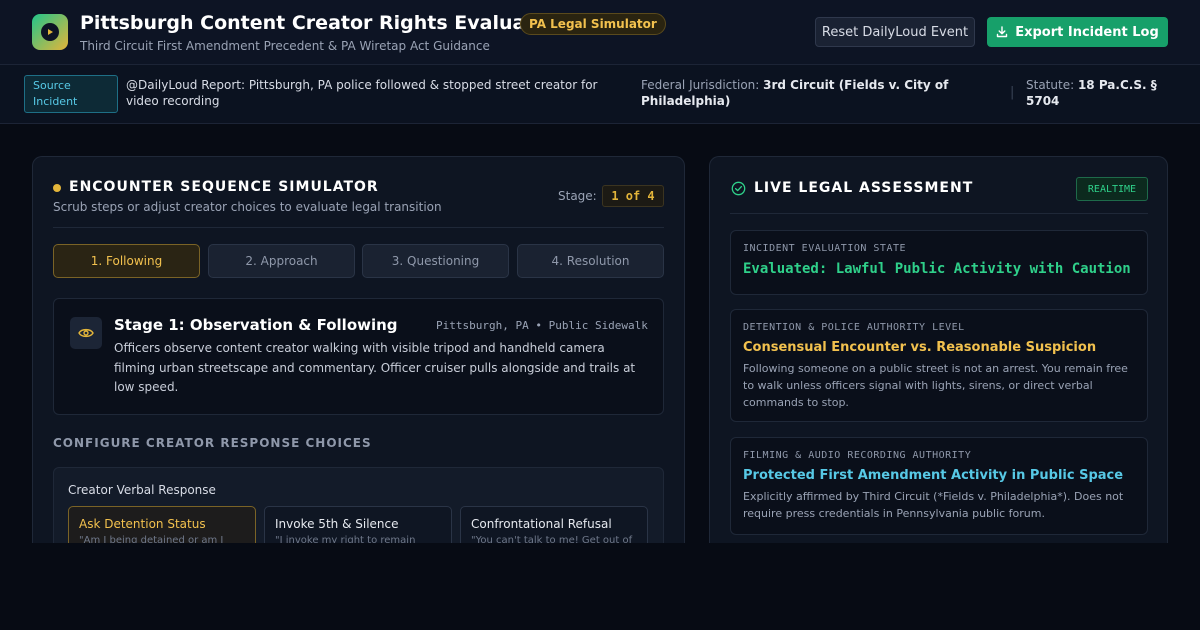 The image size is (1200, 630). Describe the element at coordinates (337, 524) in the screenshot. I see `option-title: Invoke 5th & Silence` at that location.